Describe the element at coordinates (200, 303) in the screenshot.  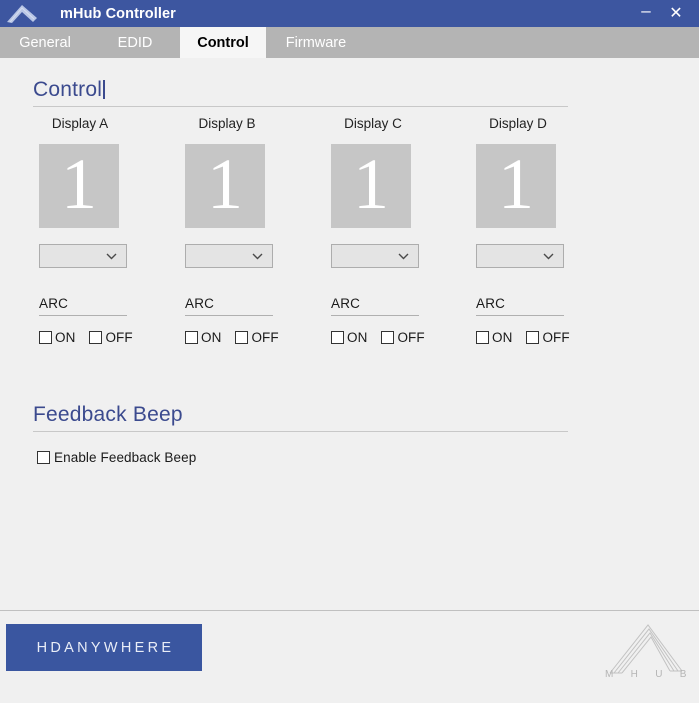
I see `display-b-arc-label: ARC` at that location.